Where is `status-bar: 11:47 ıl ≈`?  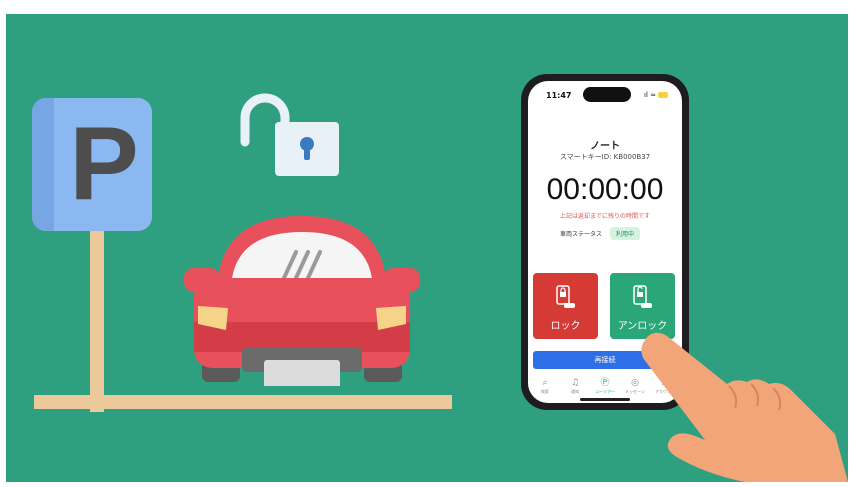
status-bar: 11:47 ıl ≈ is located at coordinates (605, 96).